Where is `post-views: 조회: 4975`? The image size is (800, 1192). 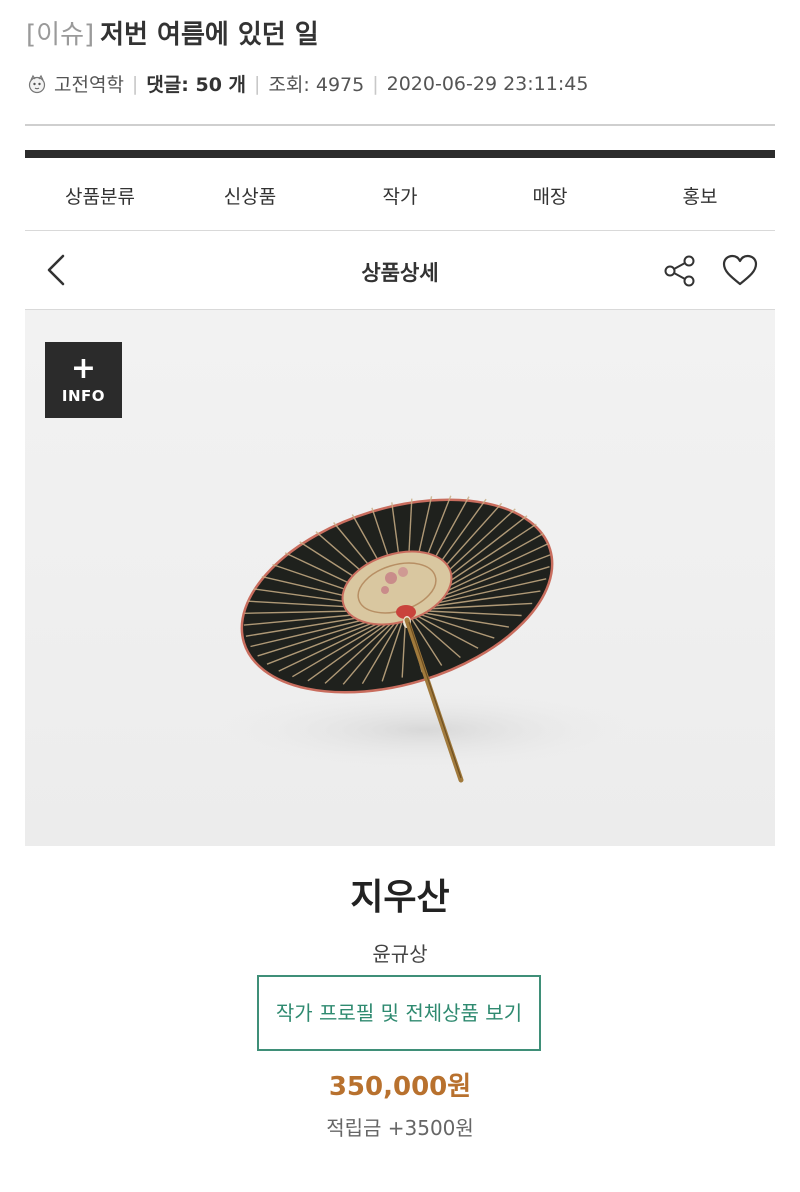 post-views: 조회: 4975 is located at coordinates (316, 85).